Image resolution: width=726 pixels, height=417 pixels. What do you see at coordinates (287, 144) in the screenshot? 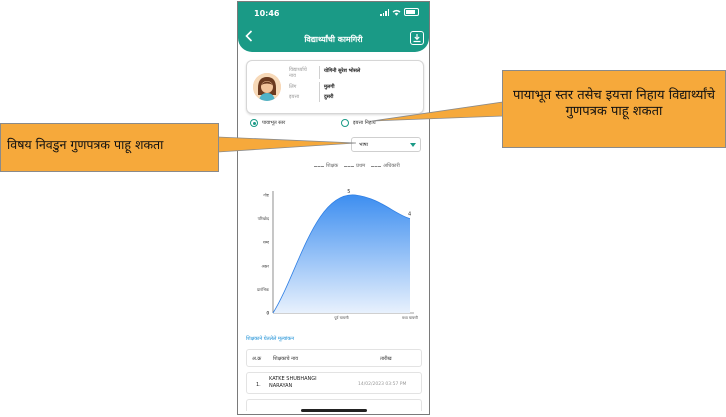
I see `left-callout-pointer` at bounding box center [287, 144].